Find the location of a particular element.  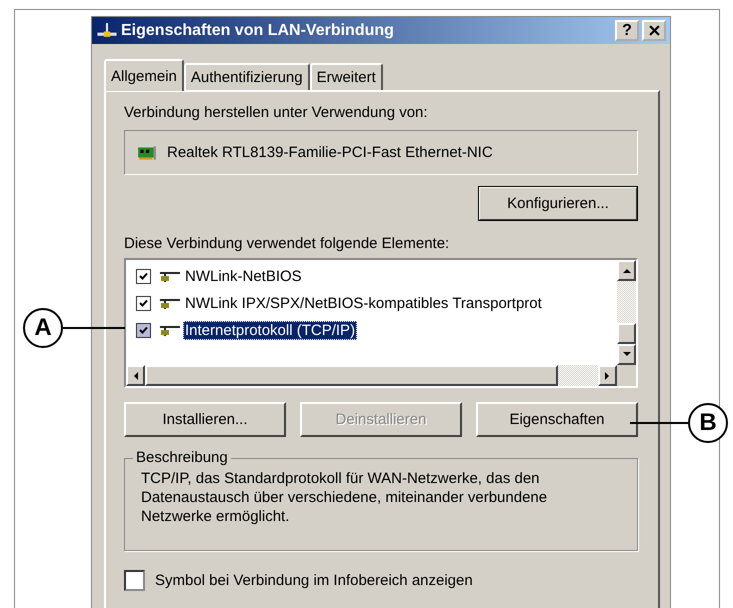

action-button: Eigenschaften is located at coordinates (557, 419).